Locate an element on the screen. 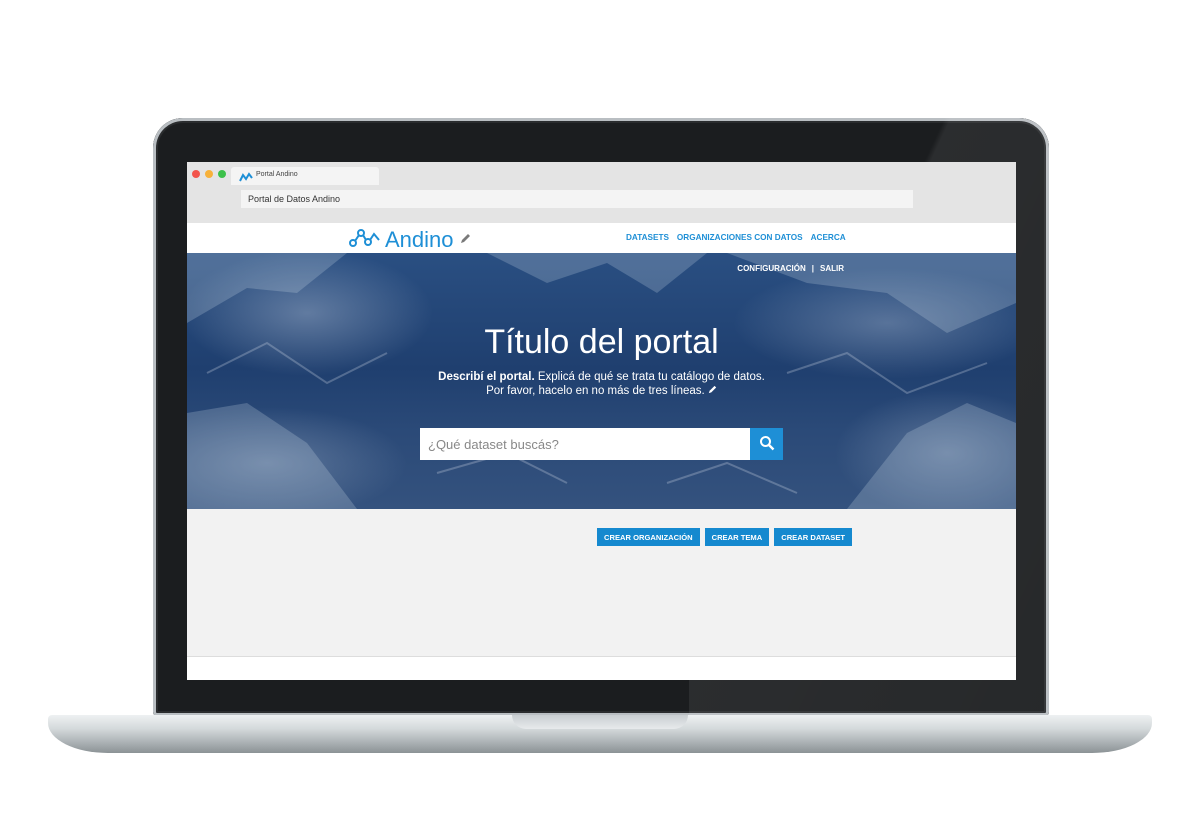 This screenshot has width=1198, height=831. minimize-window-button is located at coordinates (209, 174).